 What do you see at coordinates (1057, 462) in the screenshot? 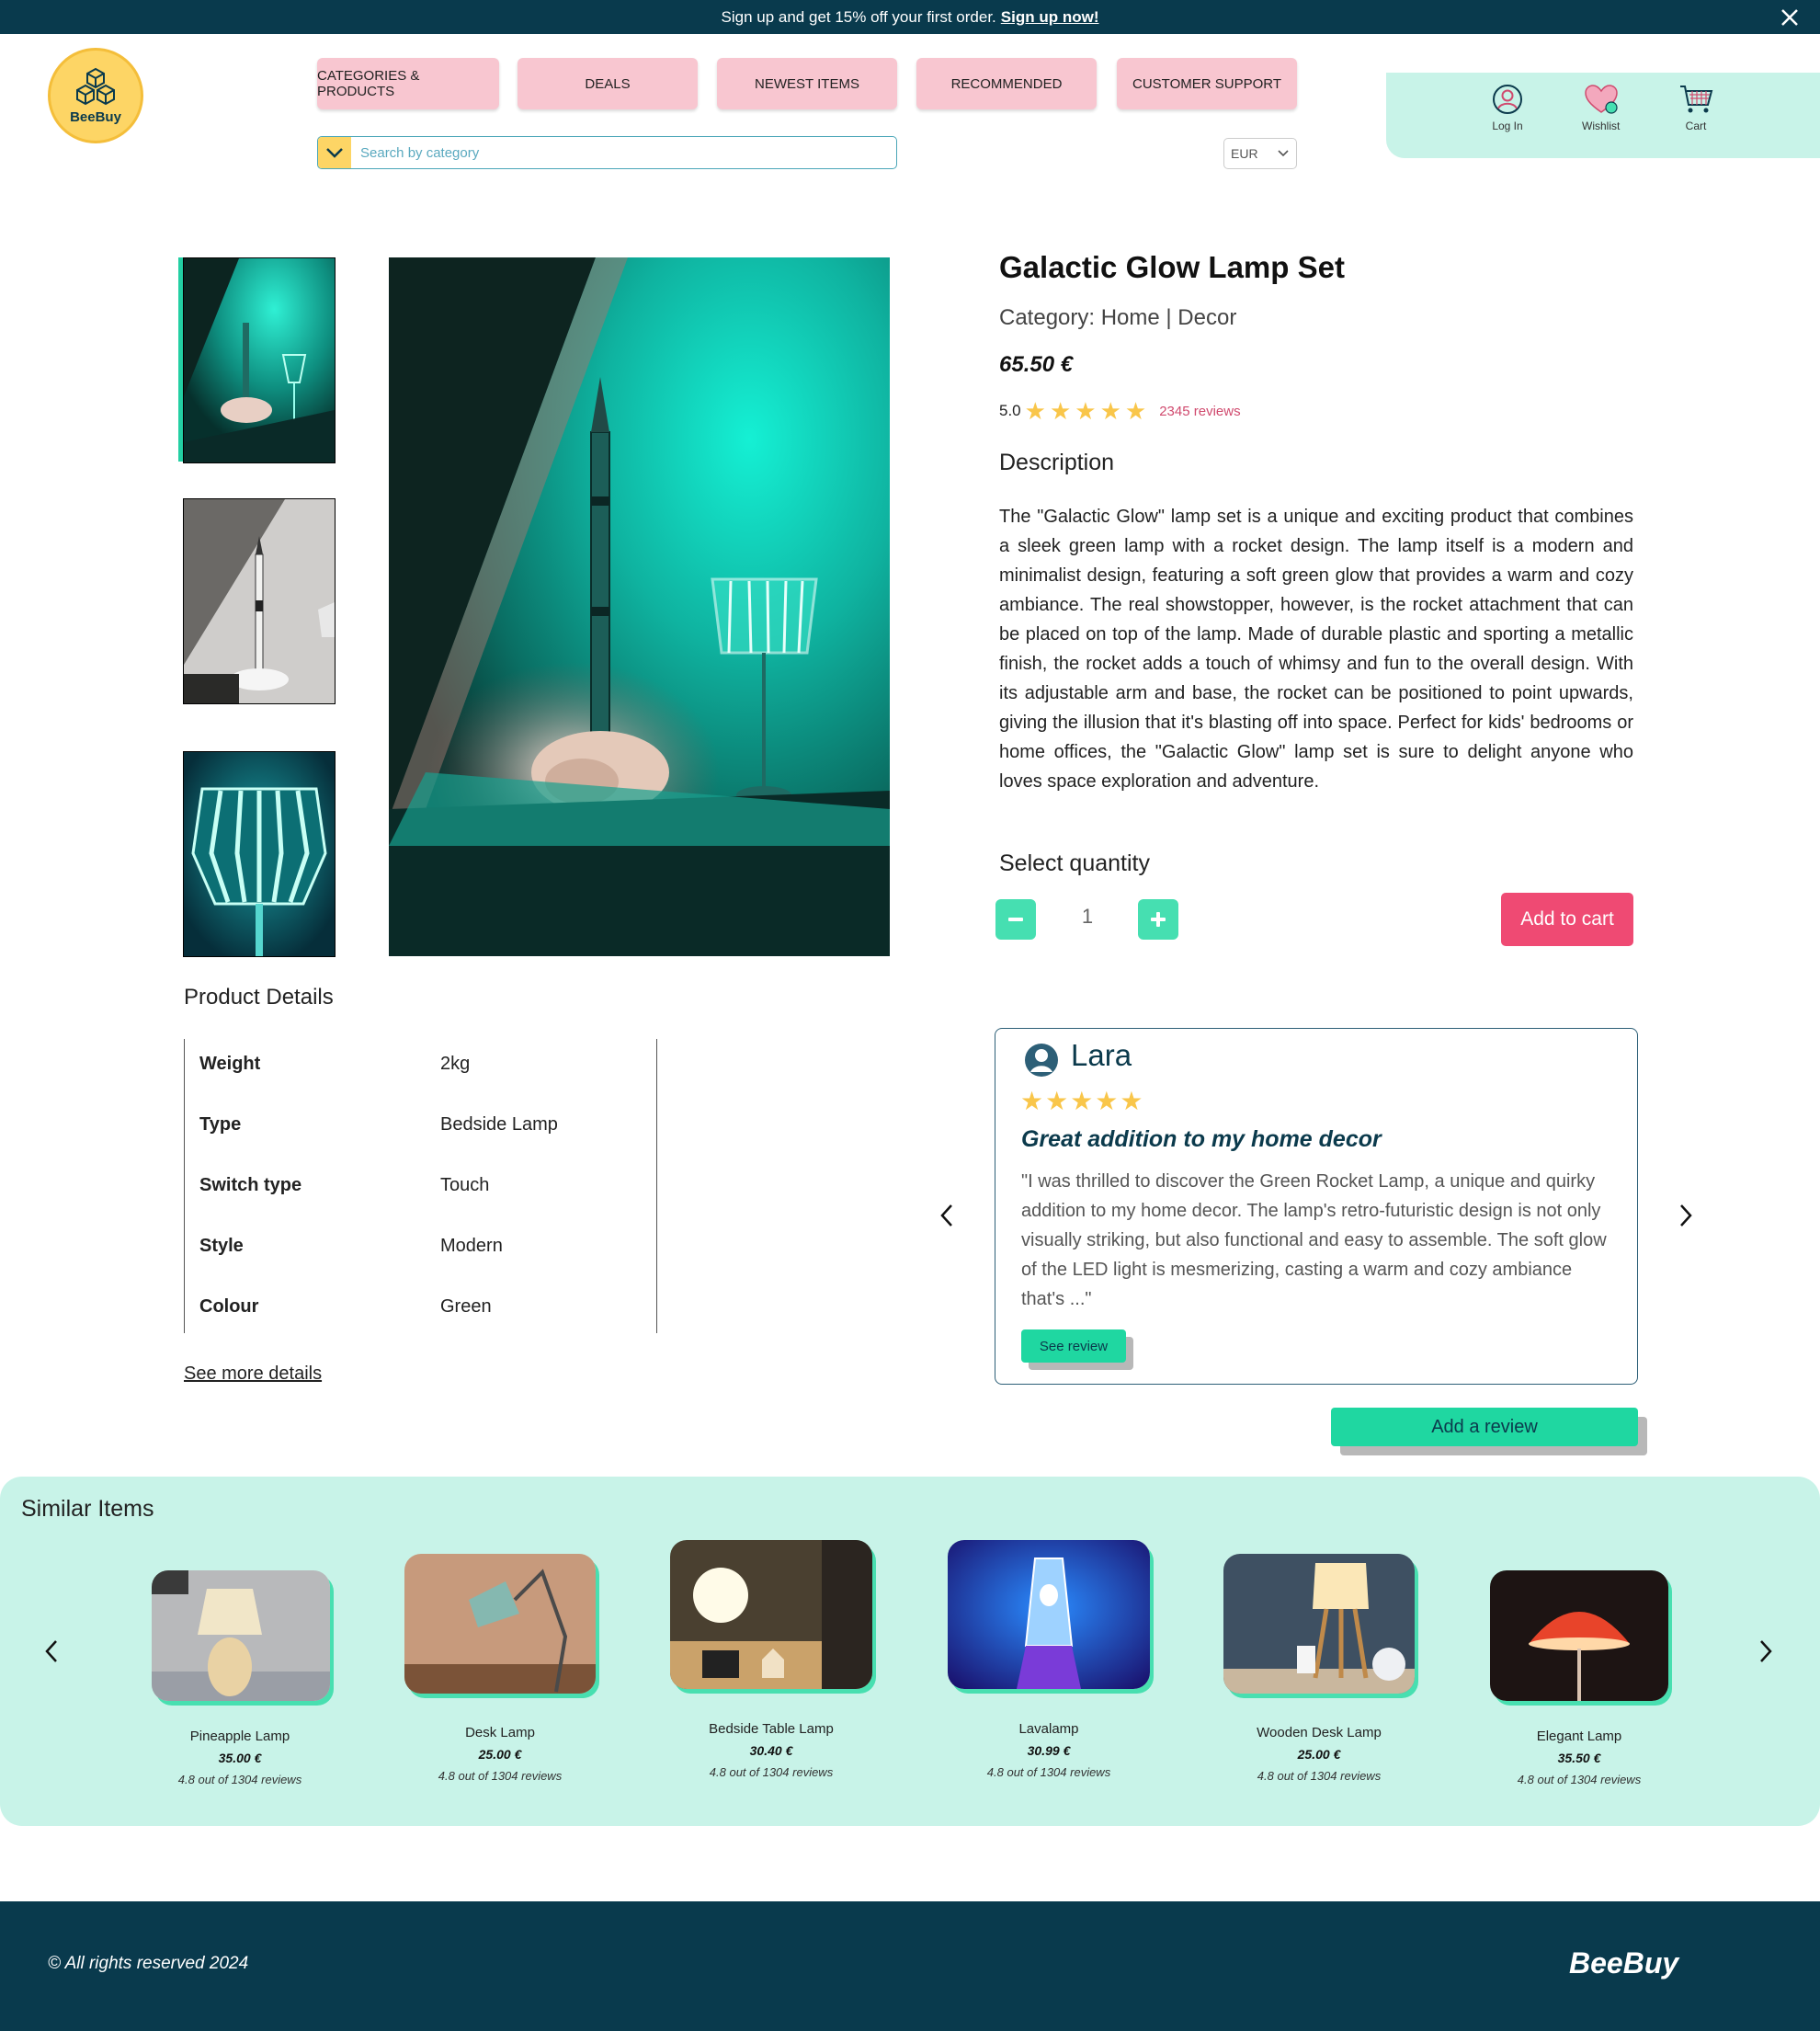
I see `description-heading: Description` at bounding box center [1057, 462].